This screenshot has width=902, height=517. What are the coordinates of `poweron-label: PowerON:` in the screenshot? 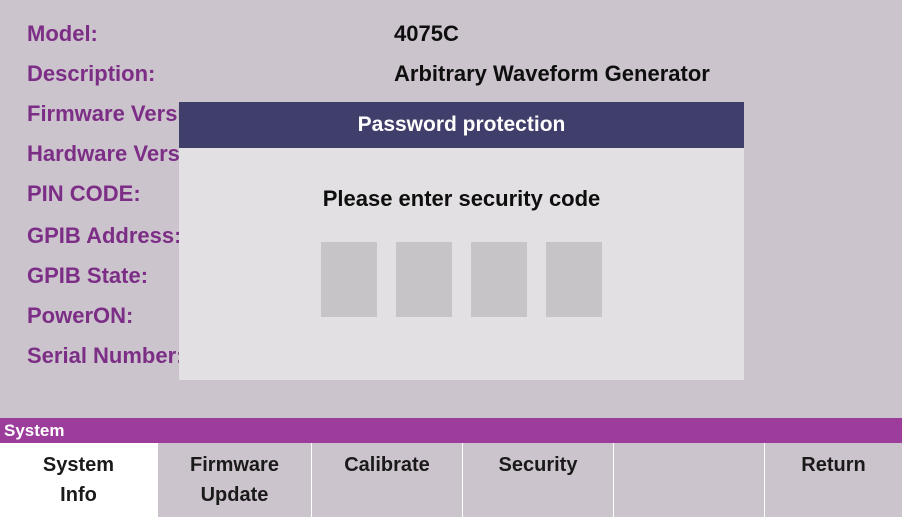 It's located at (80, 315).